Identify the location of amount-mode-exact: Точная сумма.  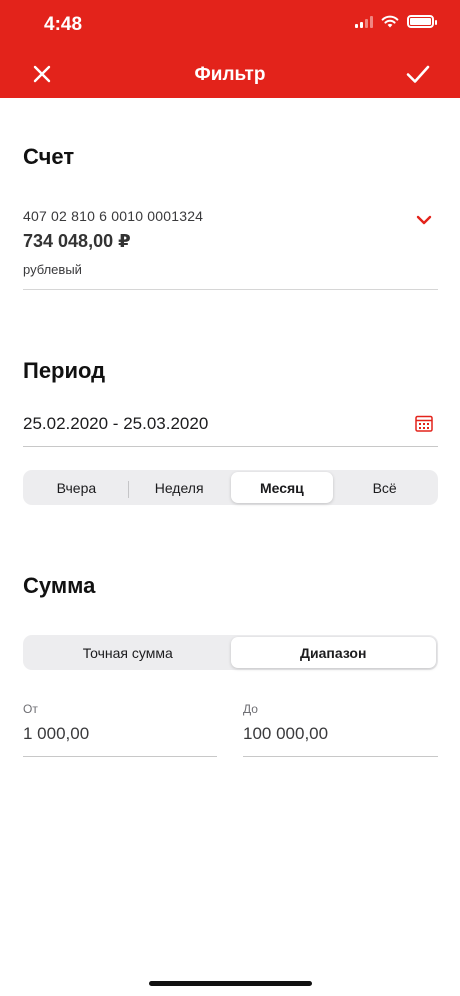
(128, 652).